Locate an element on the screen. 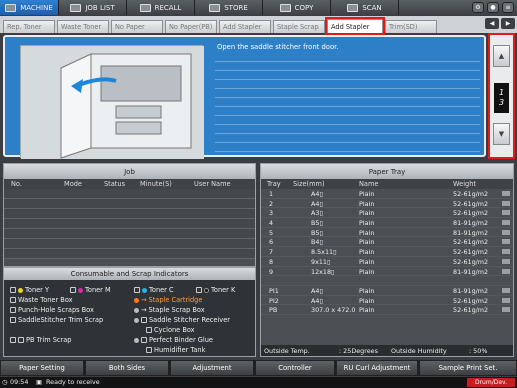 This screenshot has height=388, width=517. tray-row: 4 B5▯ Plain 81-91g/m2 is located at coordinates (387, 223).